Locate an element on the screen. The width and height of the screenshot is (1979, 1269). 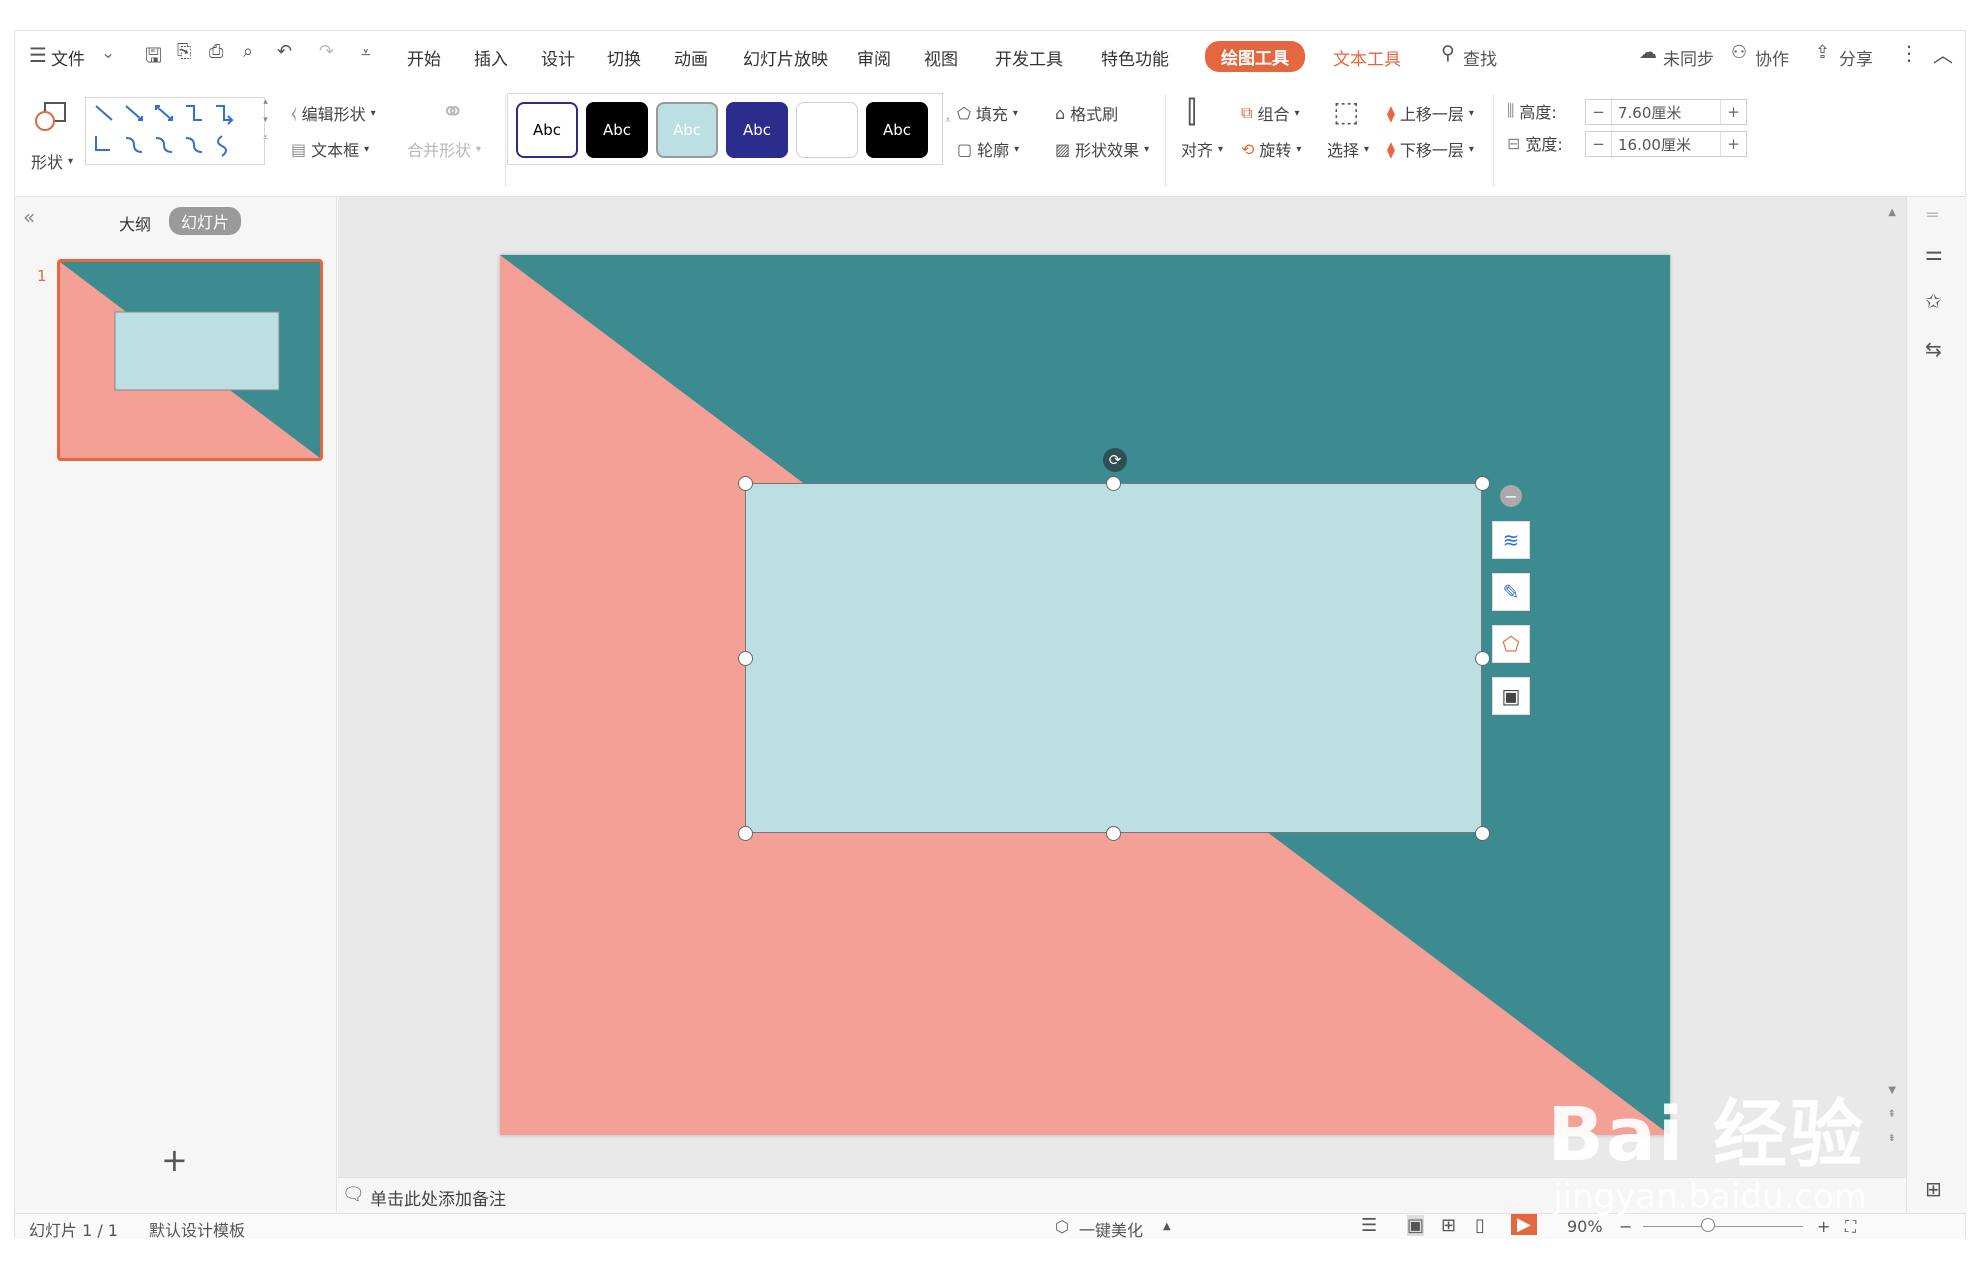
template-name: 默认设计模板 is located at coordinates (197, 1229).